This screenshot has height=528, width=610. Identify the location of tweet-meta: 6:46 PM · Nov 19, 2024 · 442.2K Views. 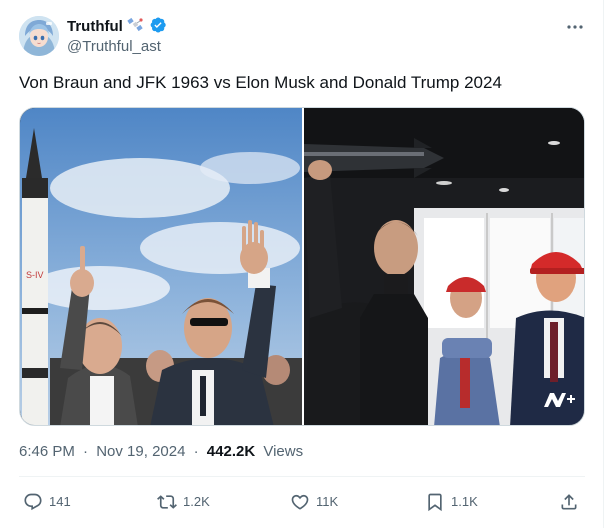
(161, 452).